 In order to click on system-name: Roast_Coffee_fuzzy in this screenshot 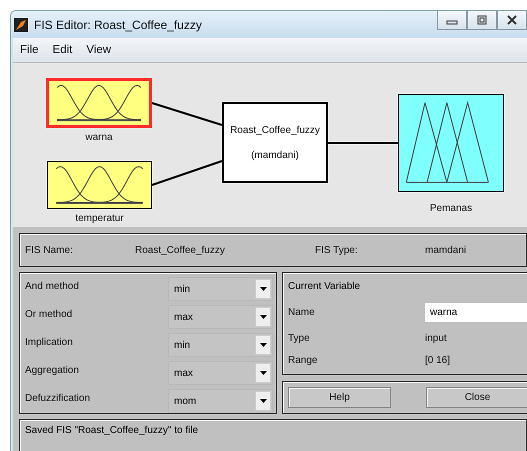, I will do `click(275, 130)`.